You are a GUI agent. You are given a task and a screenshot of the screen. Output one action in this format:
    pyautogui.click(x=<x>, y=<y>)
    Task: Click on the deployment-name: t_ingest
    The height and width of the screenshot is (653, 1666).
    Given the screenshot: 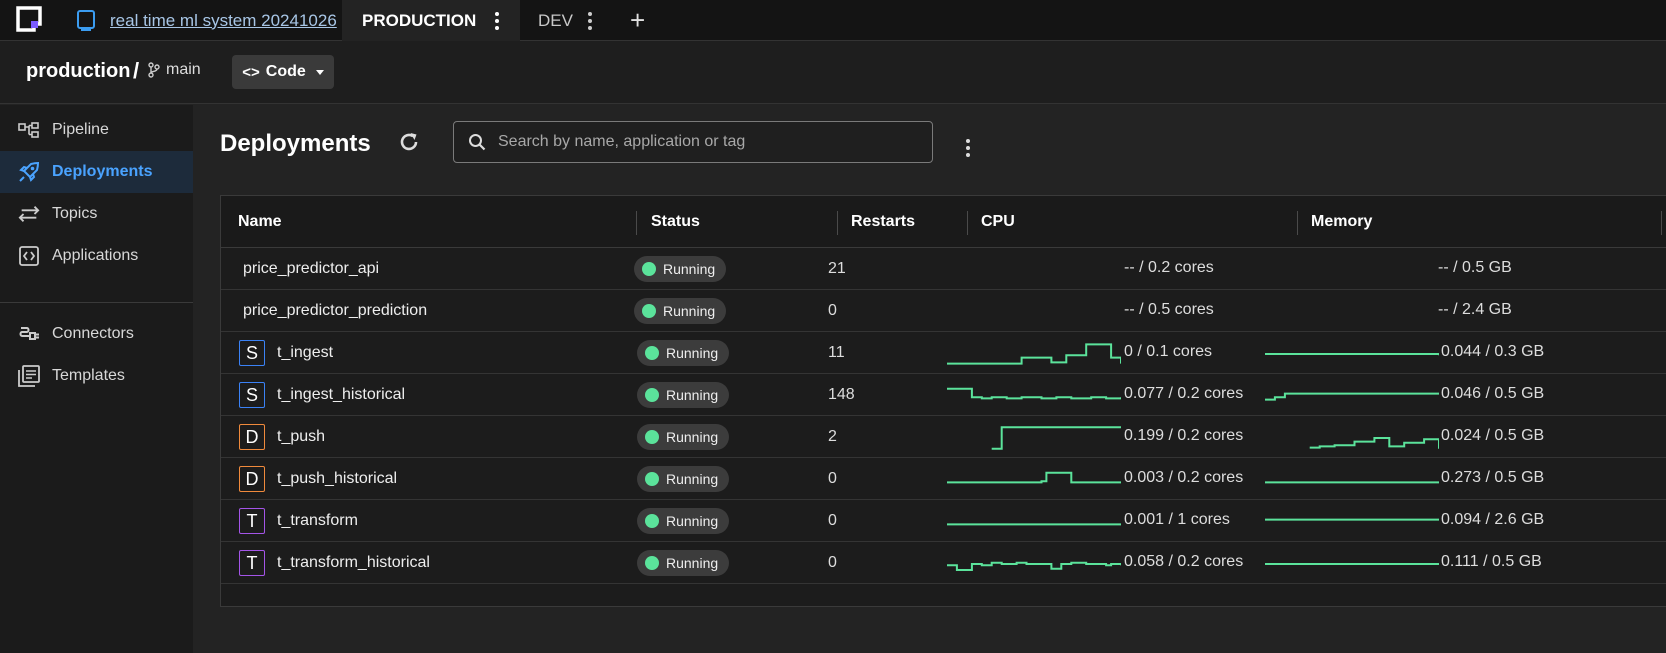 What is the action you would take?
    pyautogui.click(x=305, y=353)
    